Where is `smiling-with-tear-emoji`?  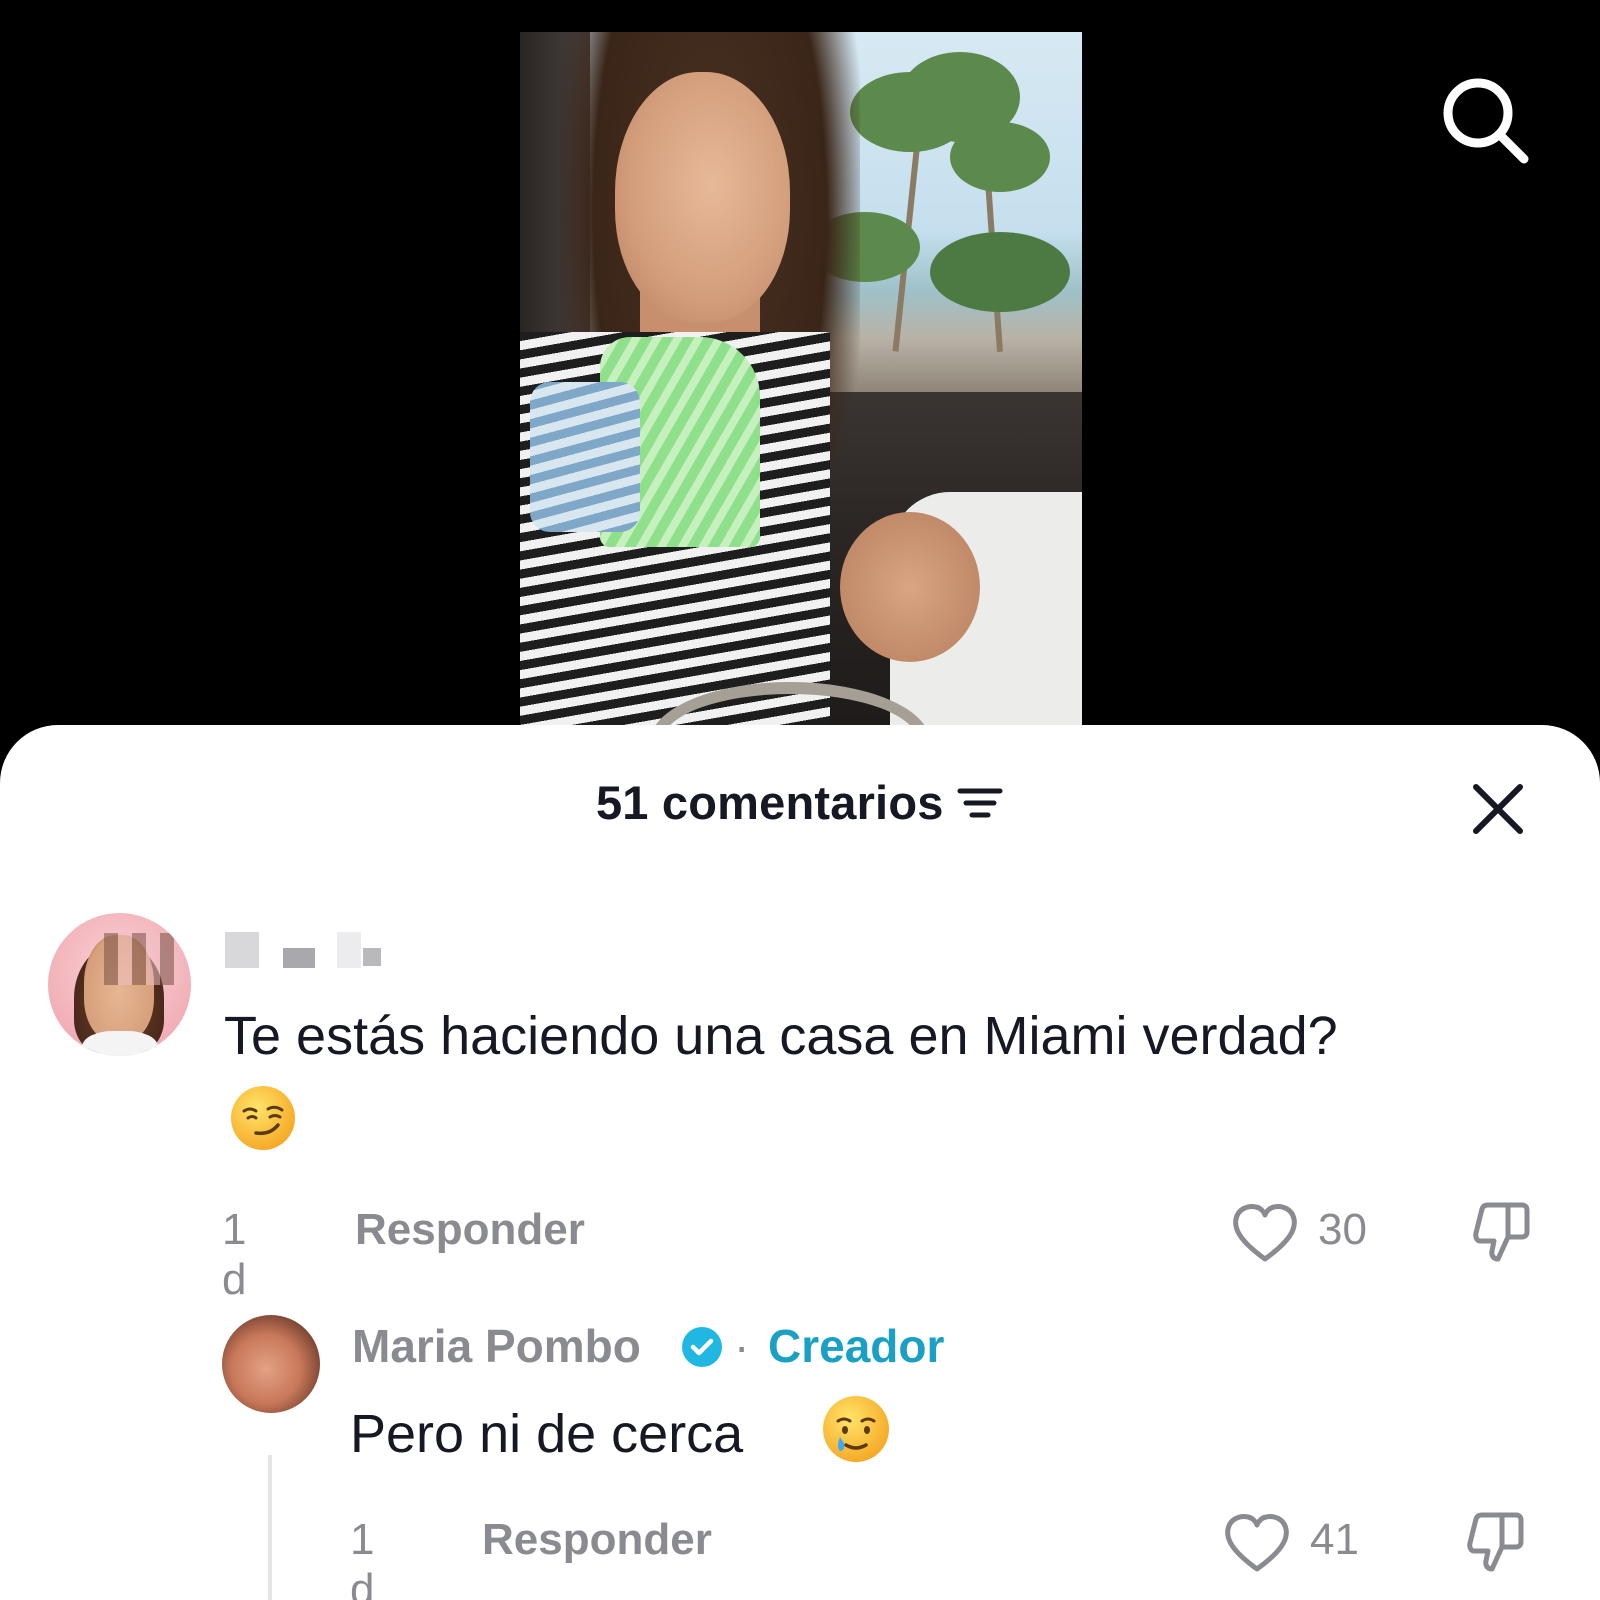 smiling-with-tear-emoji is located at coordinates (856, 1429).